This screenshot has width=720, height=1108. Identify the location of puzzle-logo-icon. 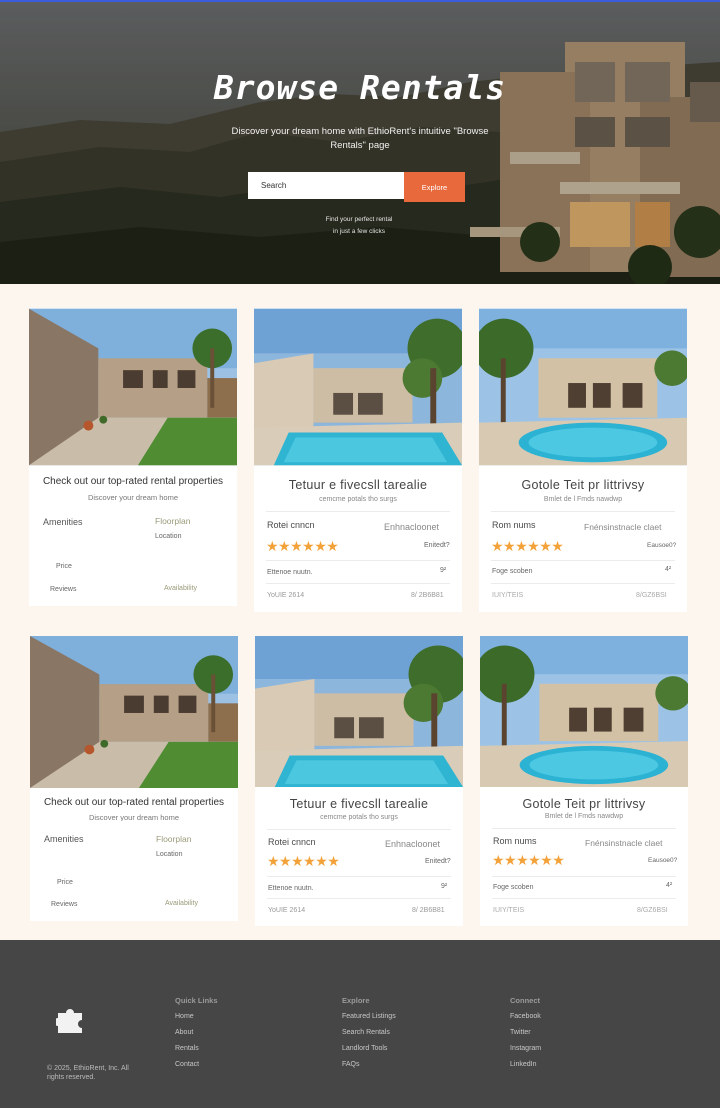
(69, 1021).